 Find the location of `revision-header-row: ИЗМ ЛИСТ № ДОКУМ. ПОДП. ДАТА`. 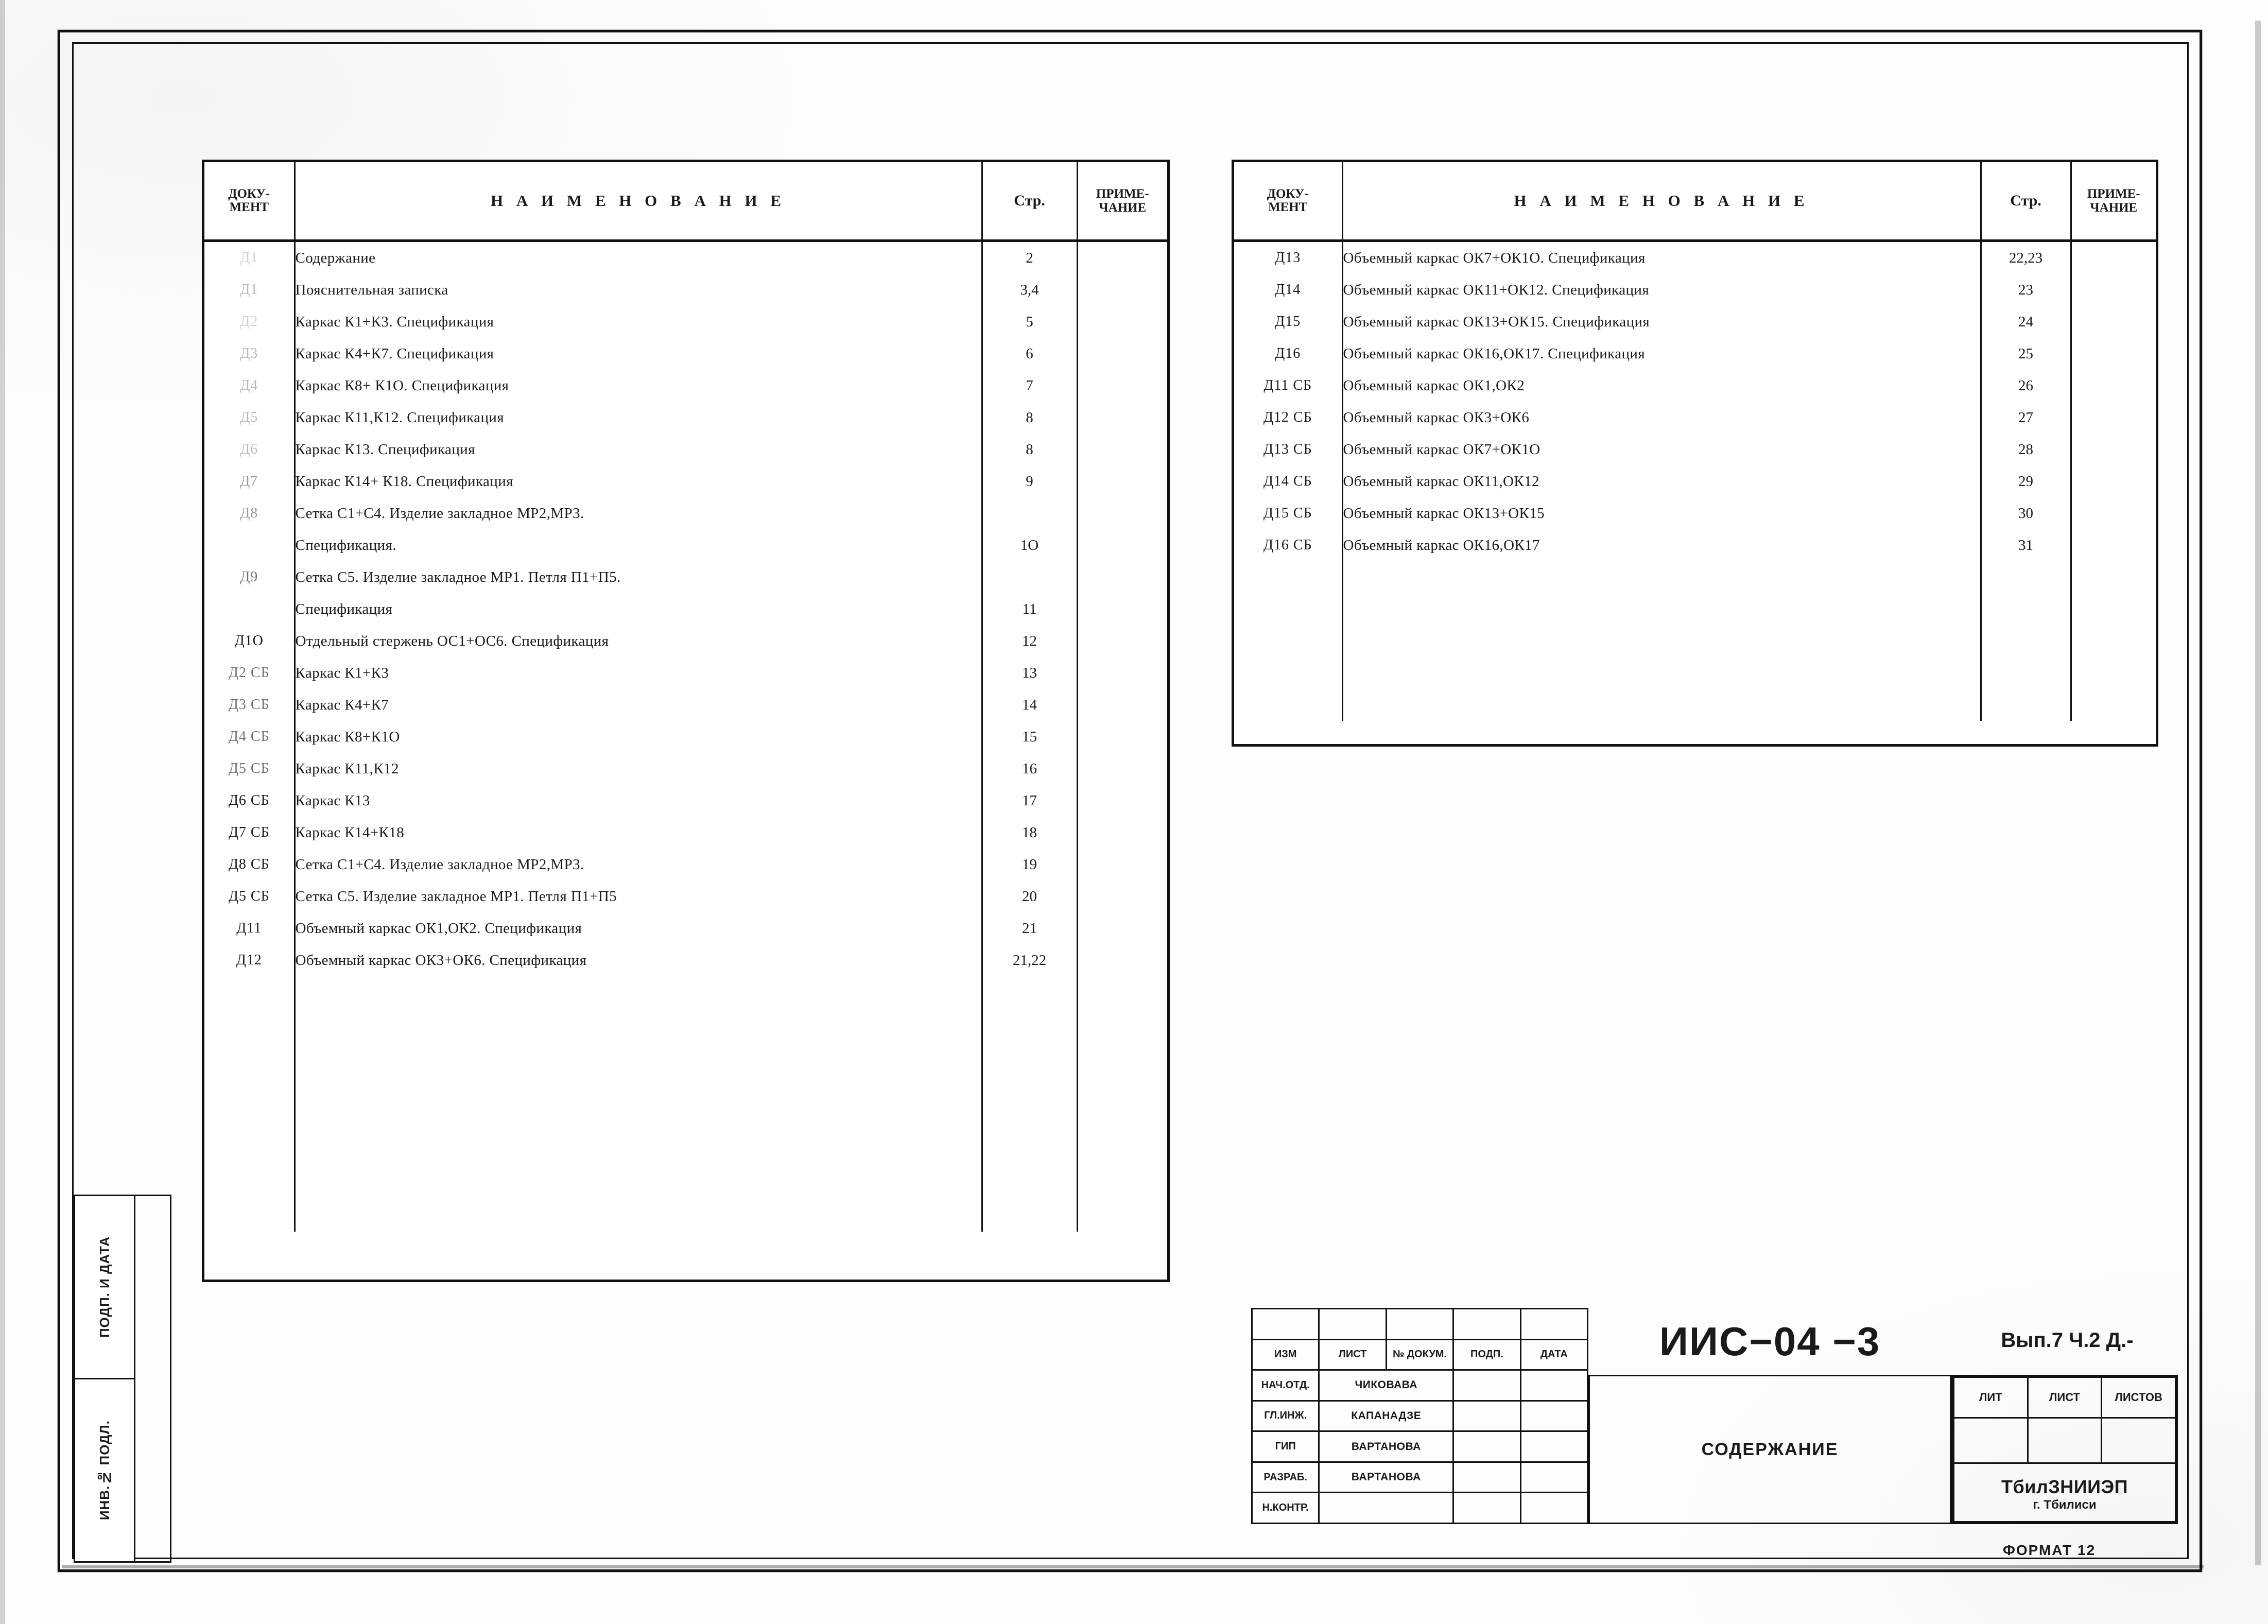

revision-header-row: ИЗМ ЛИСТ № ДОКУМ. ПОДП. ДАТА is located at coordinates (1420, 1354).